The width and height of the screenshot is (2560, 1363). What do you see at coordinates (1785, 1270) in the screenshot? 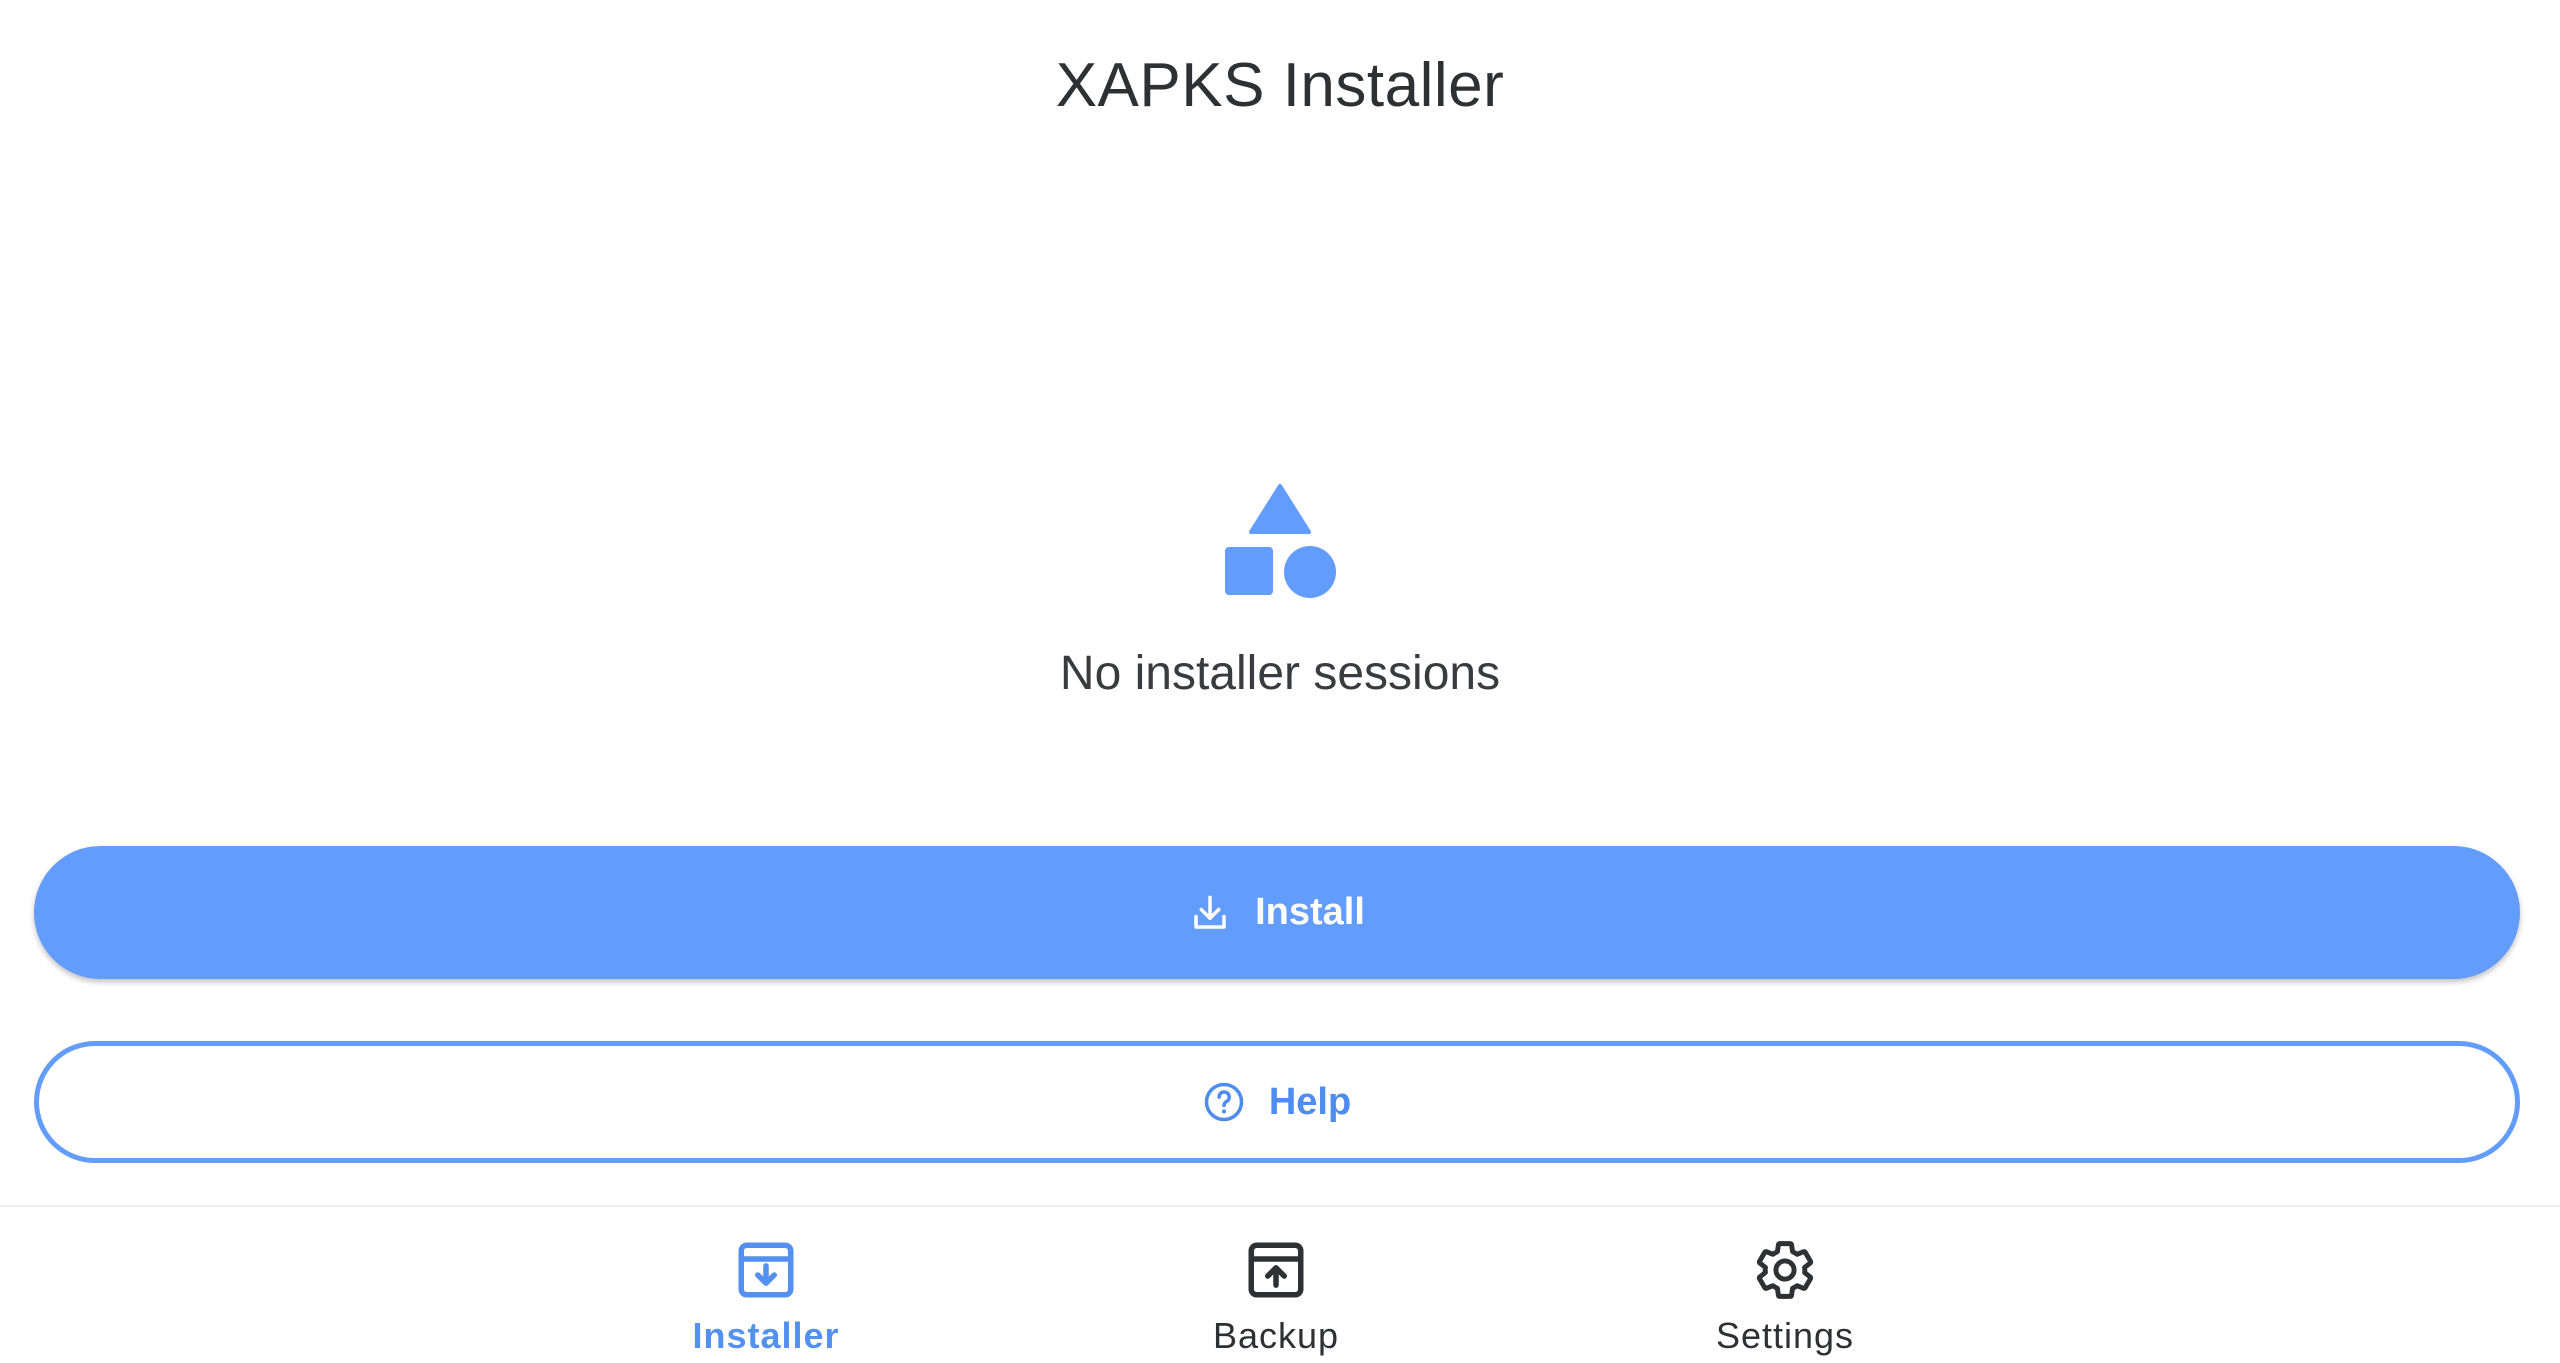
I see `gear-icon` at bounding box center [1785, 1270].